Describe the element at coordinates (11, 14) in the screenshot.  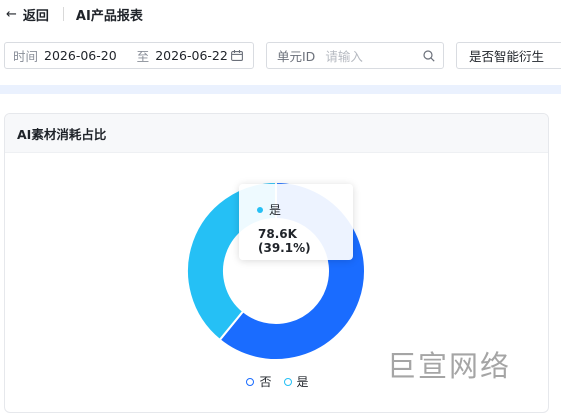
I see `back-arrow-icon: ←` at that location.